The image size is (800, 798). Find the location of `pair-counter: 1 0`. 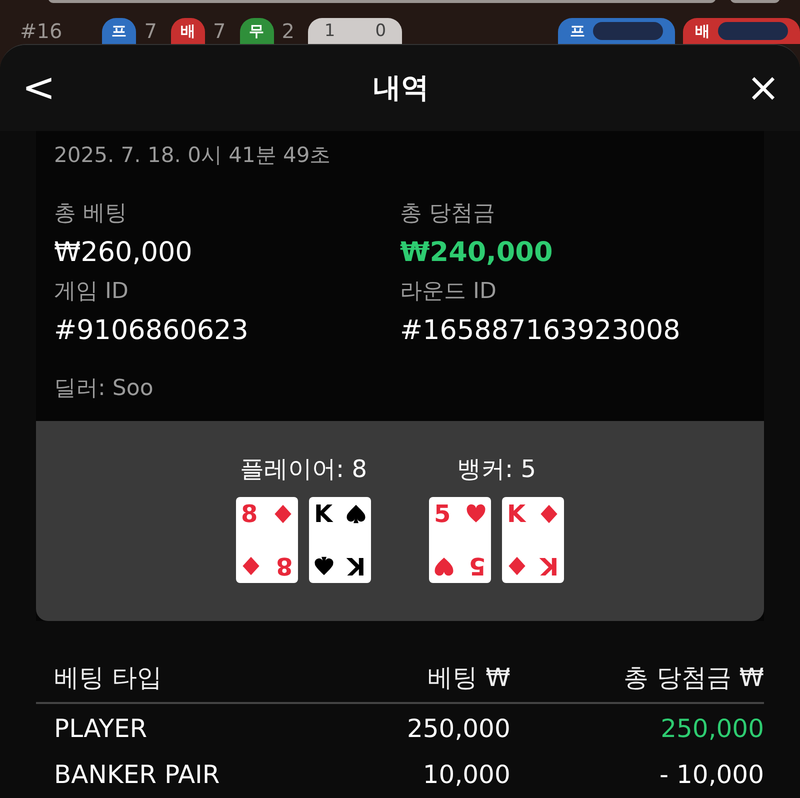

pair-counter: 1 0 is located at coordinates (355, 31).